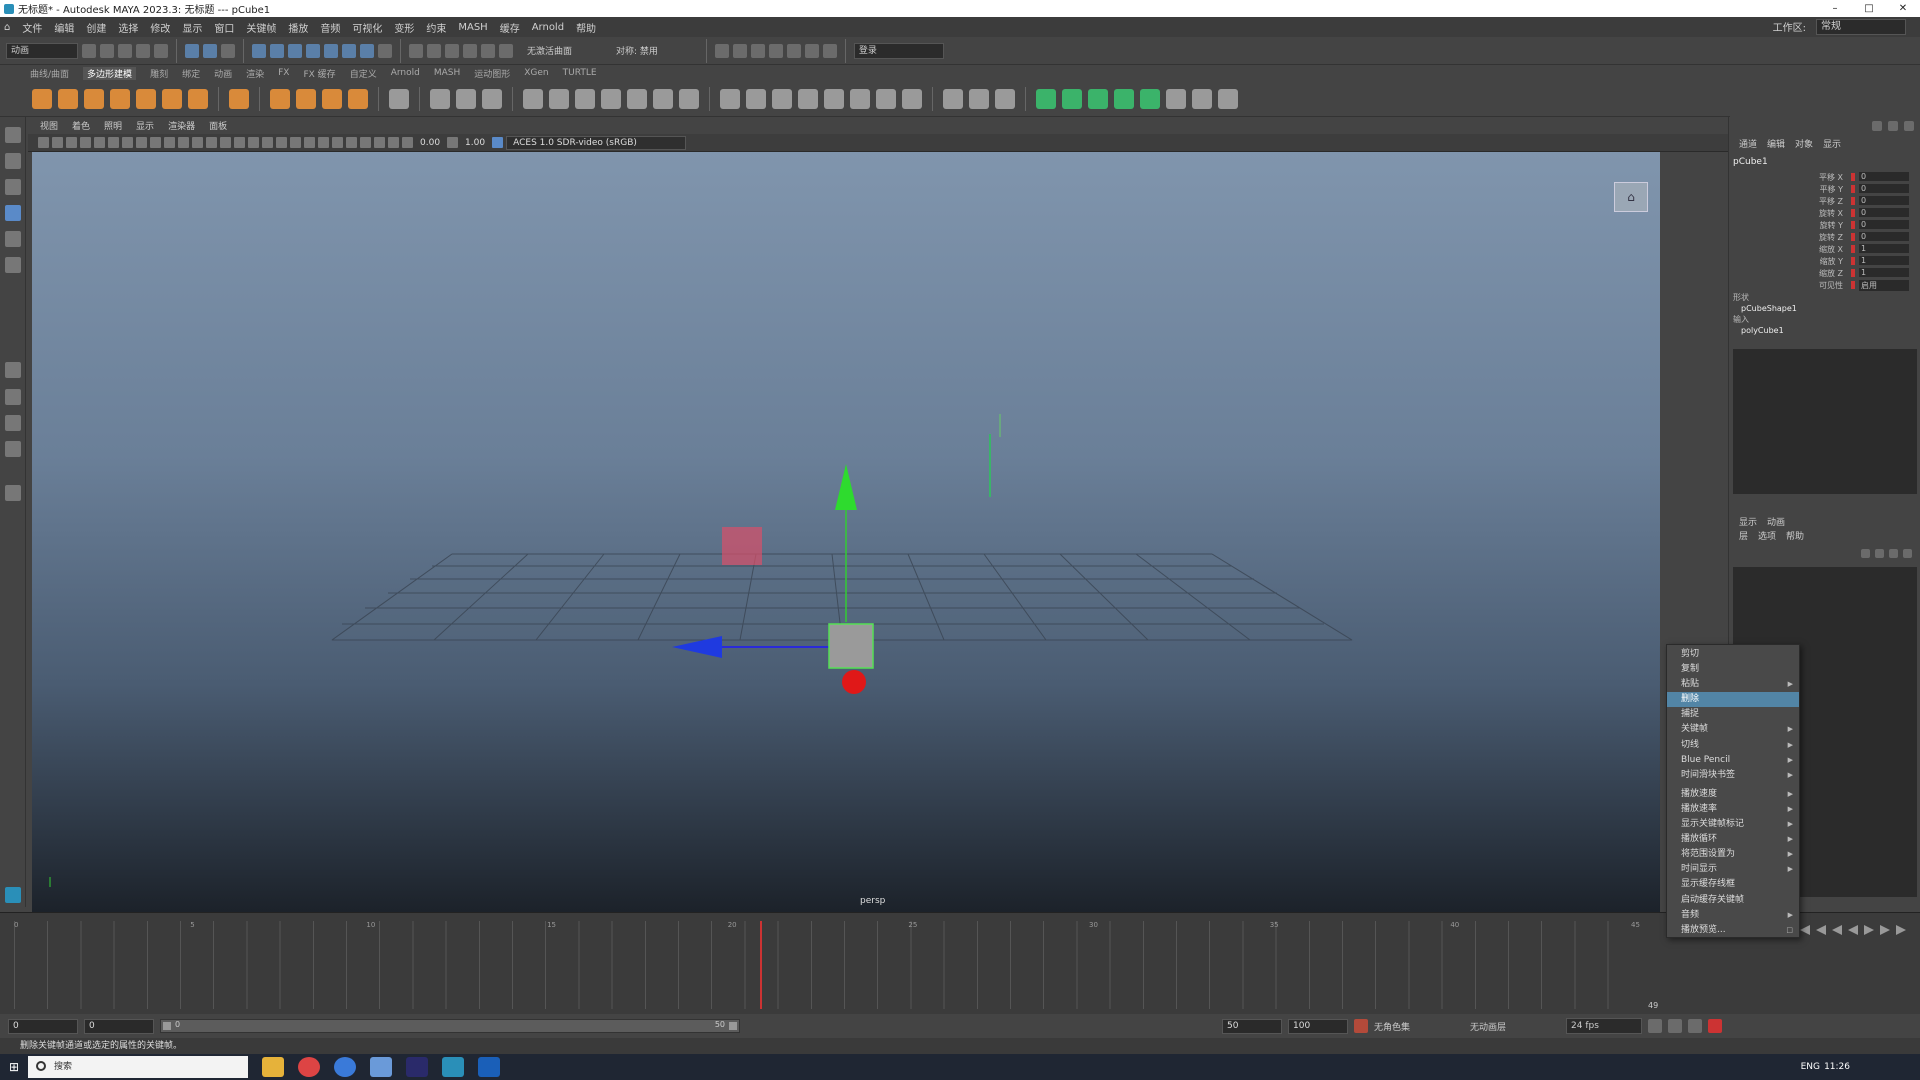 Image resolution: width=1920 pixels, height=1080 pixels. What do you see at coordinates (979, 98) in the screenshot?
I see `connect-icon` at bounding box center [979, 98].